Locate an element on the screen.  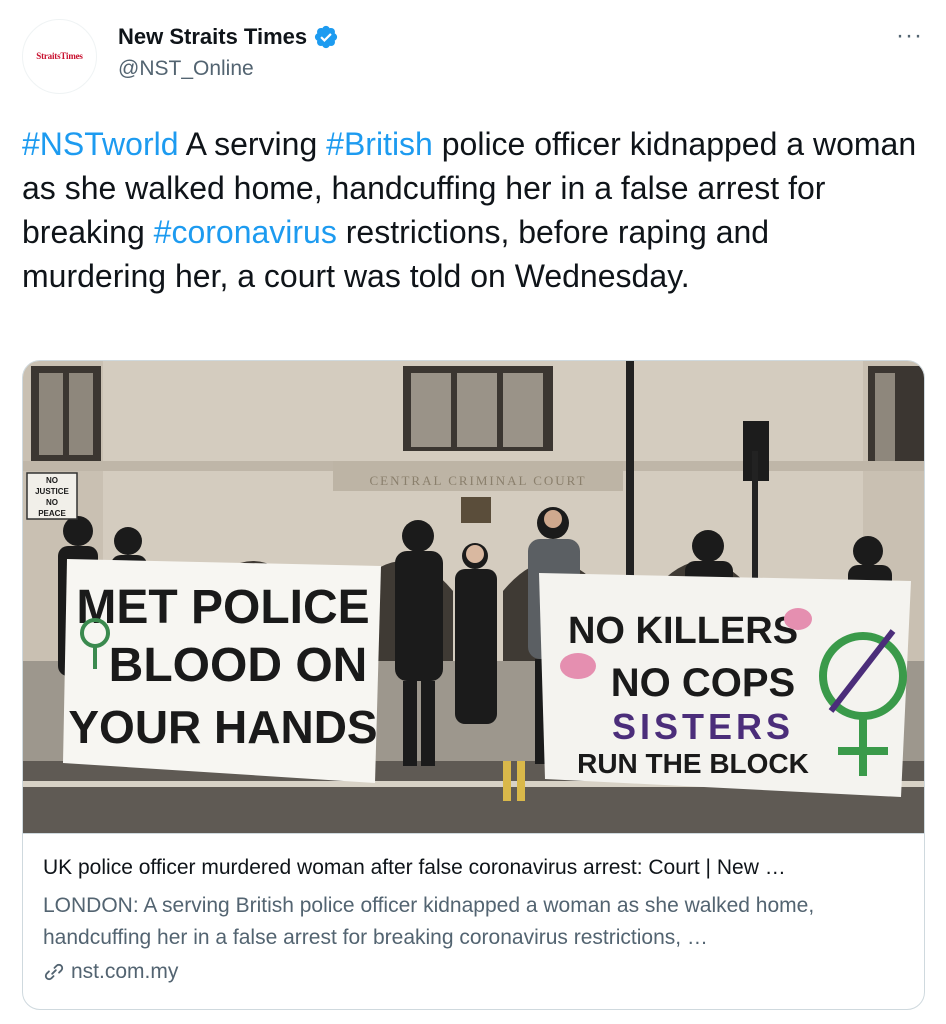
author-handle: @NST_Online is located at coordinates (186, 69).